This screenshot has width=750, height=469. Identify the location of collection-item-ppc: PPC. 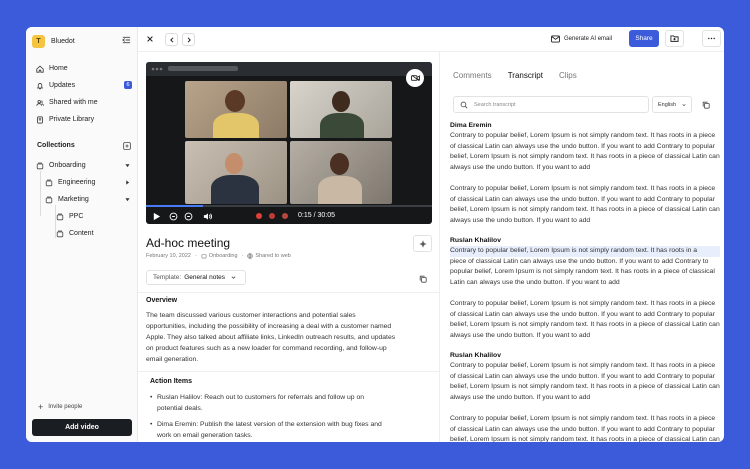
(83, 216).